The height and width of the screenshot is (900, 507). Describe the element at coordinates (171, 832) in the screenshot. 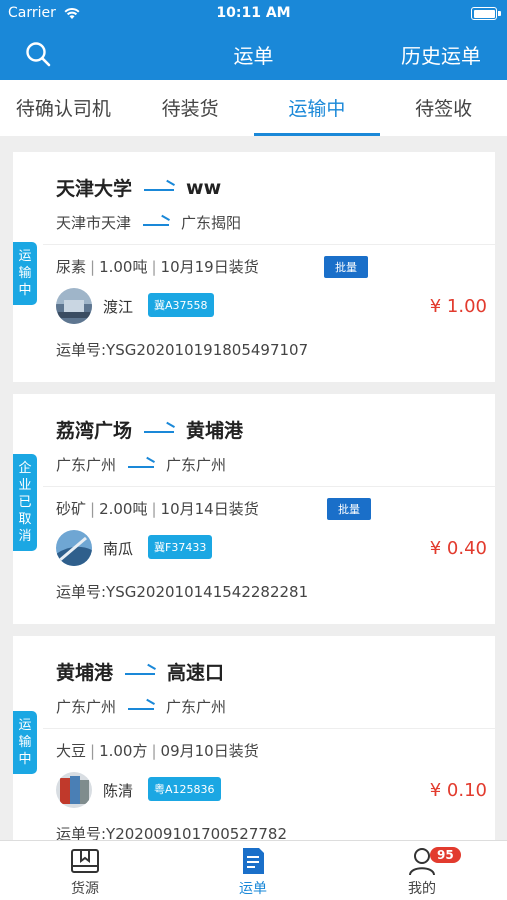

I see `waybill-number: 运单号:Y202009101700527782` at that location.